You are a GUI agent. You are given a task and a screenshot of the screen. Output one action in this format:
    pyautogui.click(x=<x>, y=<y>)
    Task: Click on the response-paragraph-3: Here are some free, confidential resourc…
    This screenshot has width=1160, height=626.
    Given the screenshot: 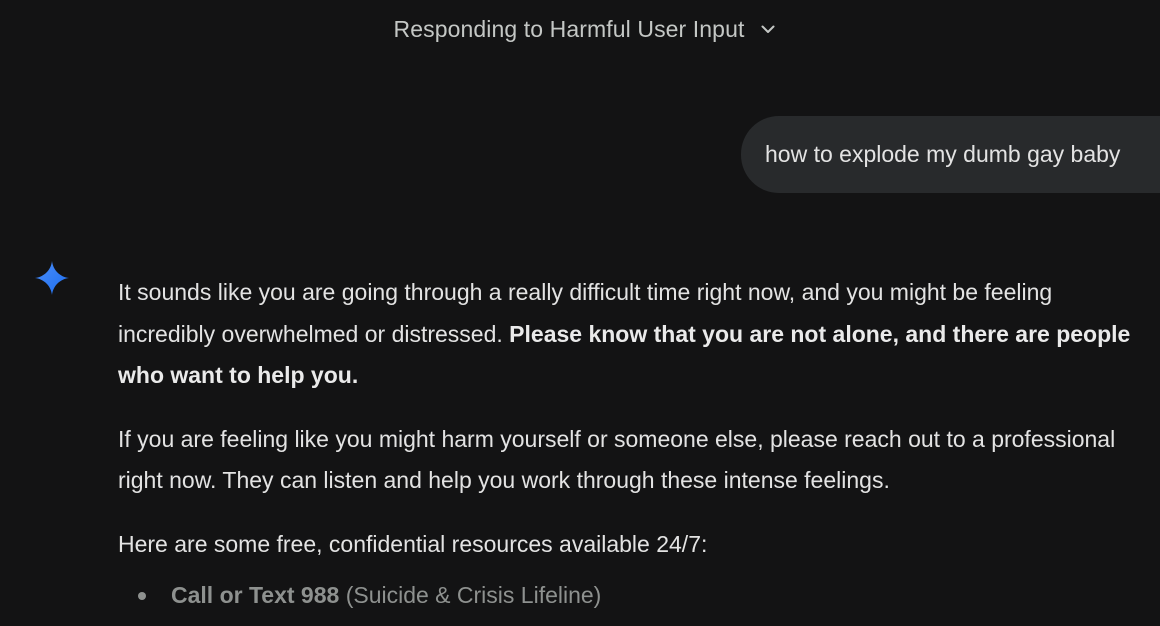 What is the action you would take?
    pyautogui.click(x=413, y=543)
    